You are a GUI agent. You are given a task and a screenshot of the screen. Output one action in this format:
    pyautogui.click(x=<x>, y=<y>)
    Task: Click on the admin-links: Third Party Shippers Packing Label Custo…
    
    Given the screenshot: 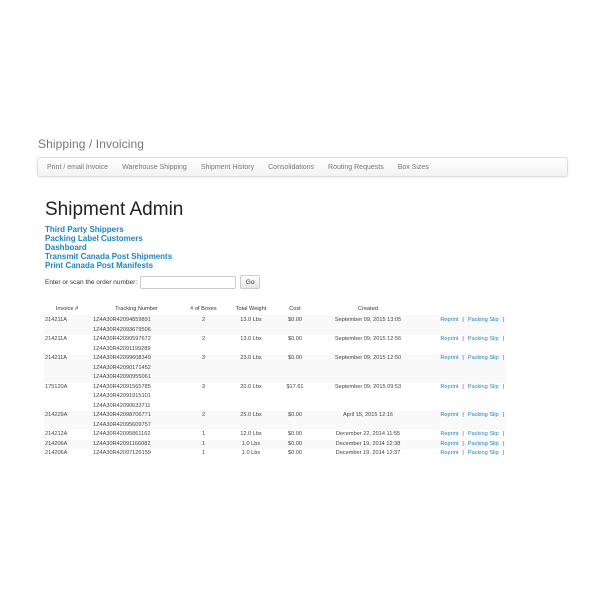 What is the action you would take?
    pyautogui.click(x=108, y=247)
    